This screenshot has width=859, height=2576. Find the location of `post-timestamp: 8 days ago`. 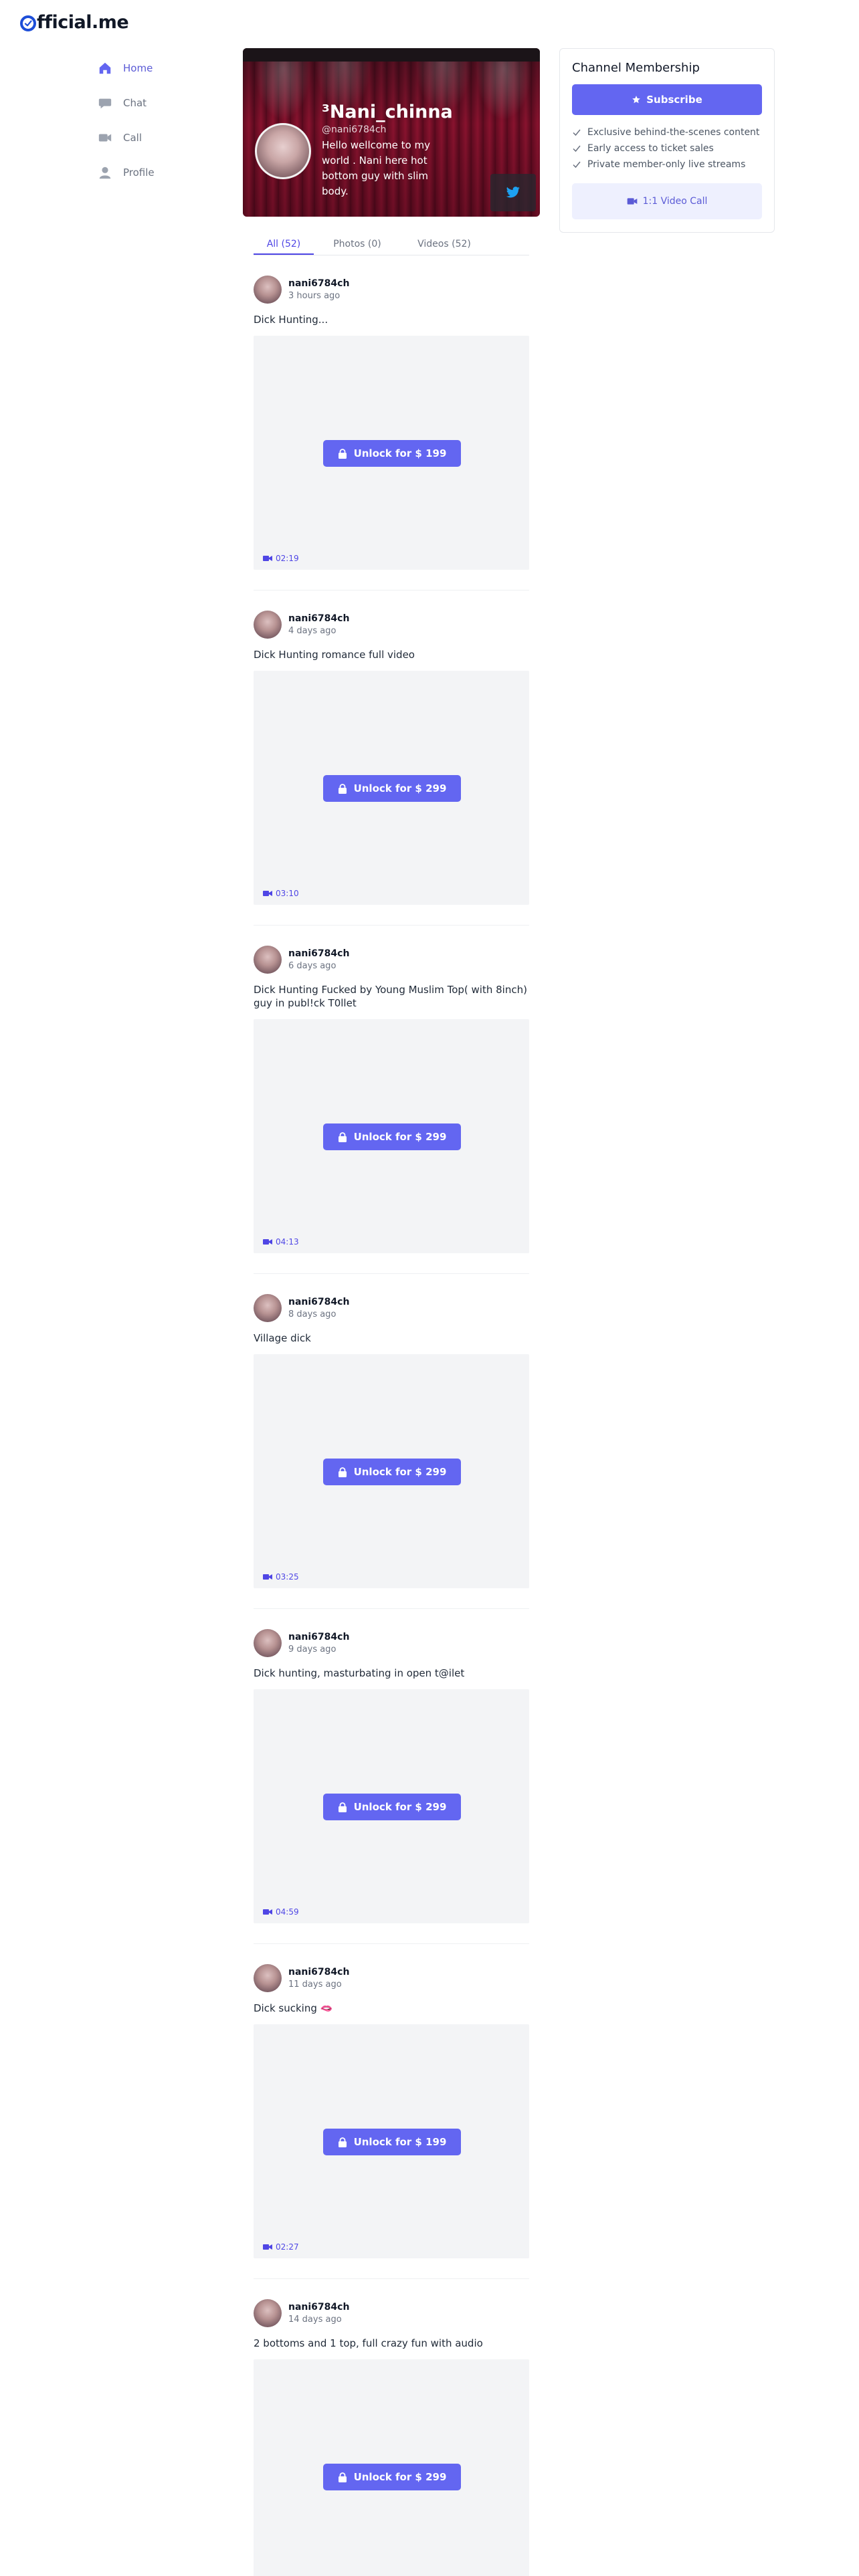

post-timestamp: 8 days ago is located at coordinates (312, 1314).